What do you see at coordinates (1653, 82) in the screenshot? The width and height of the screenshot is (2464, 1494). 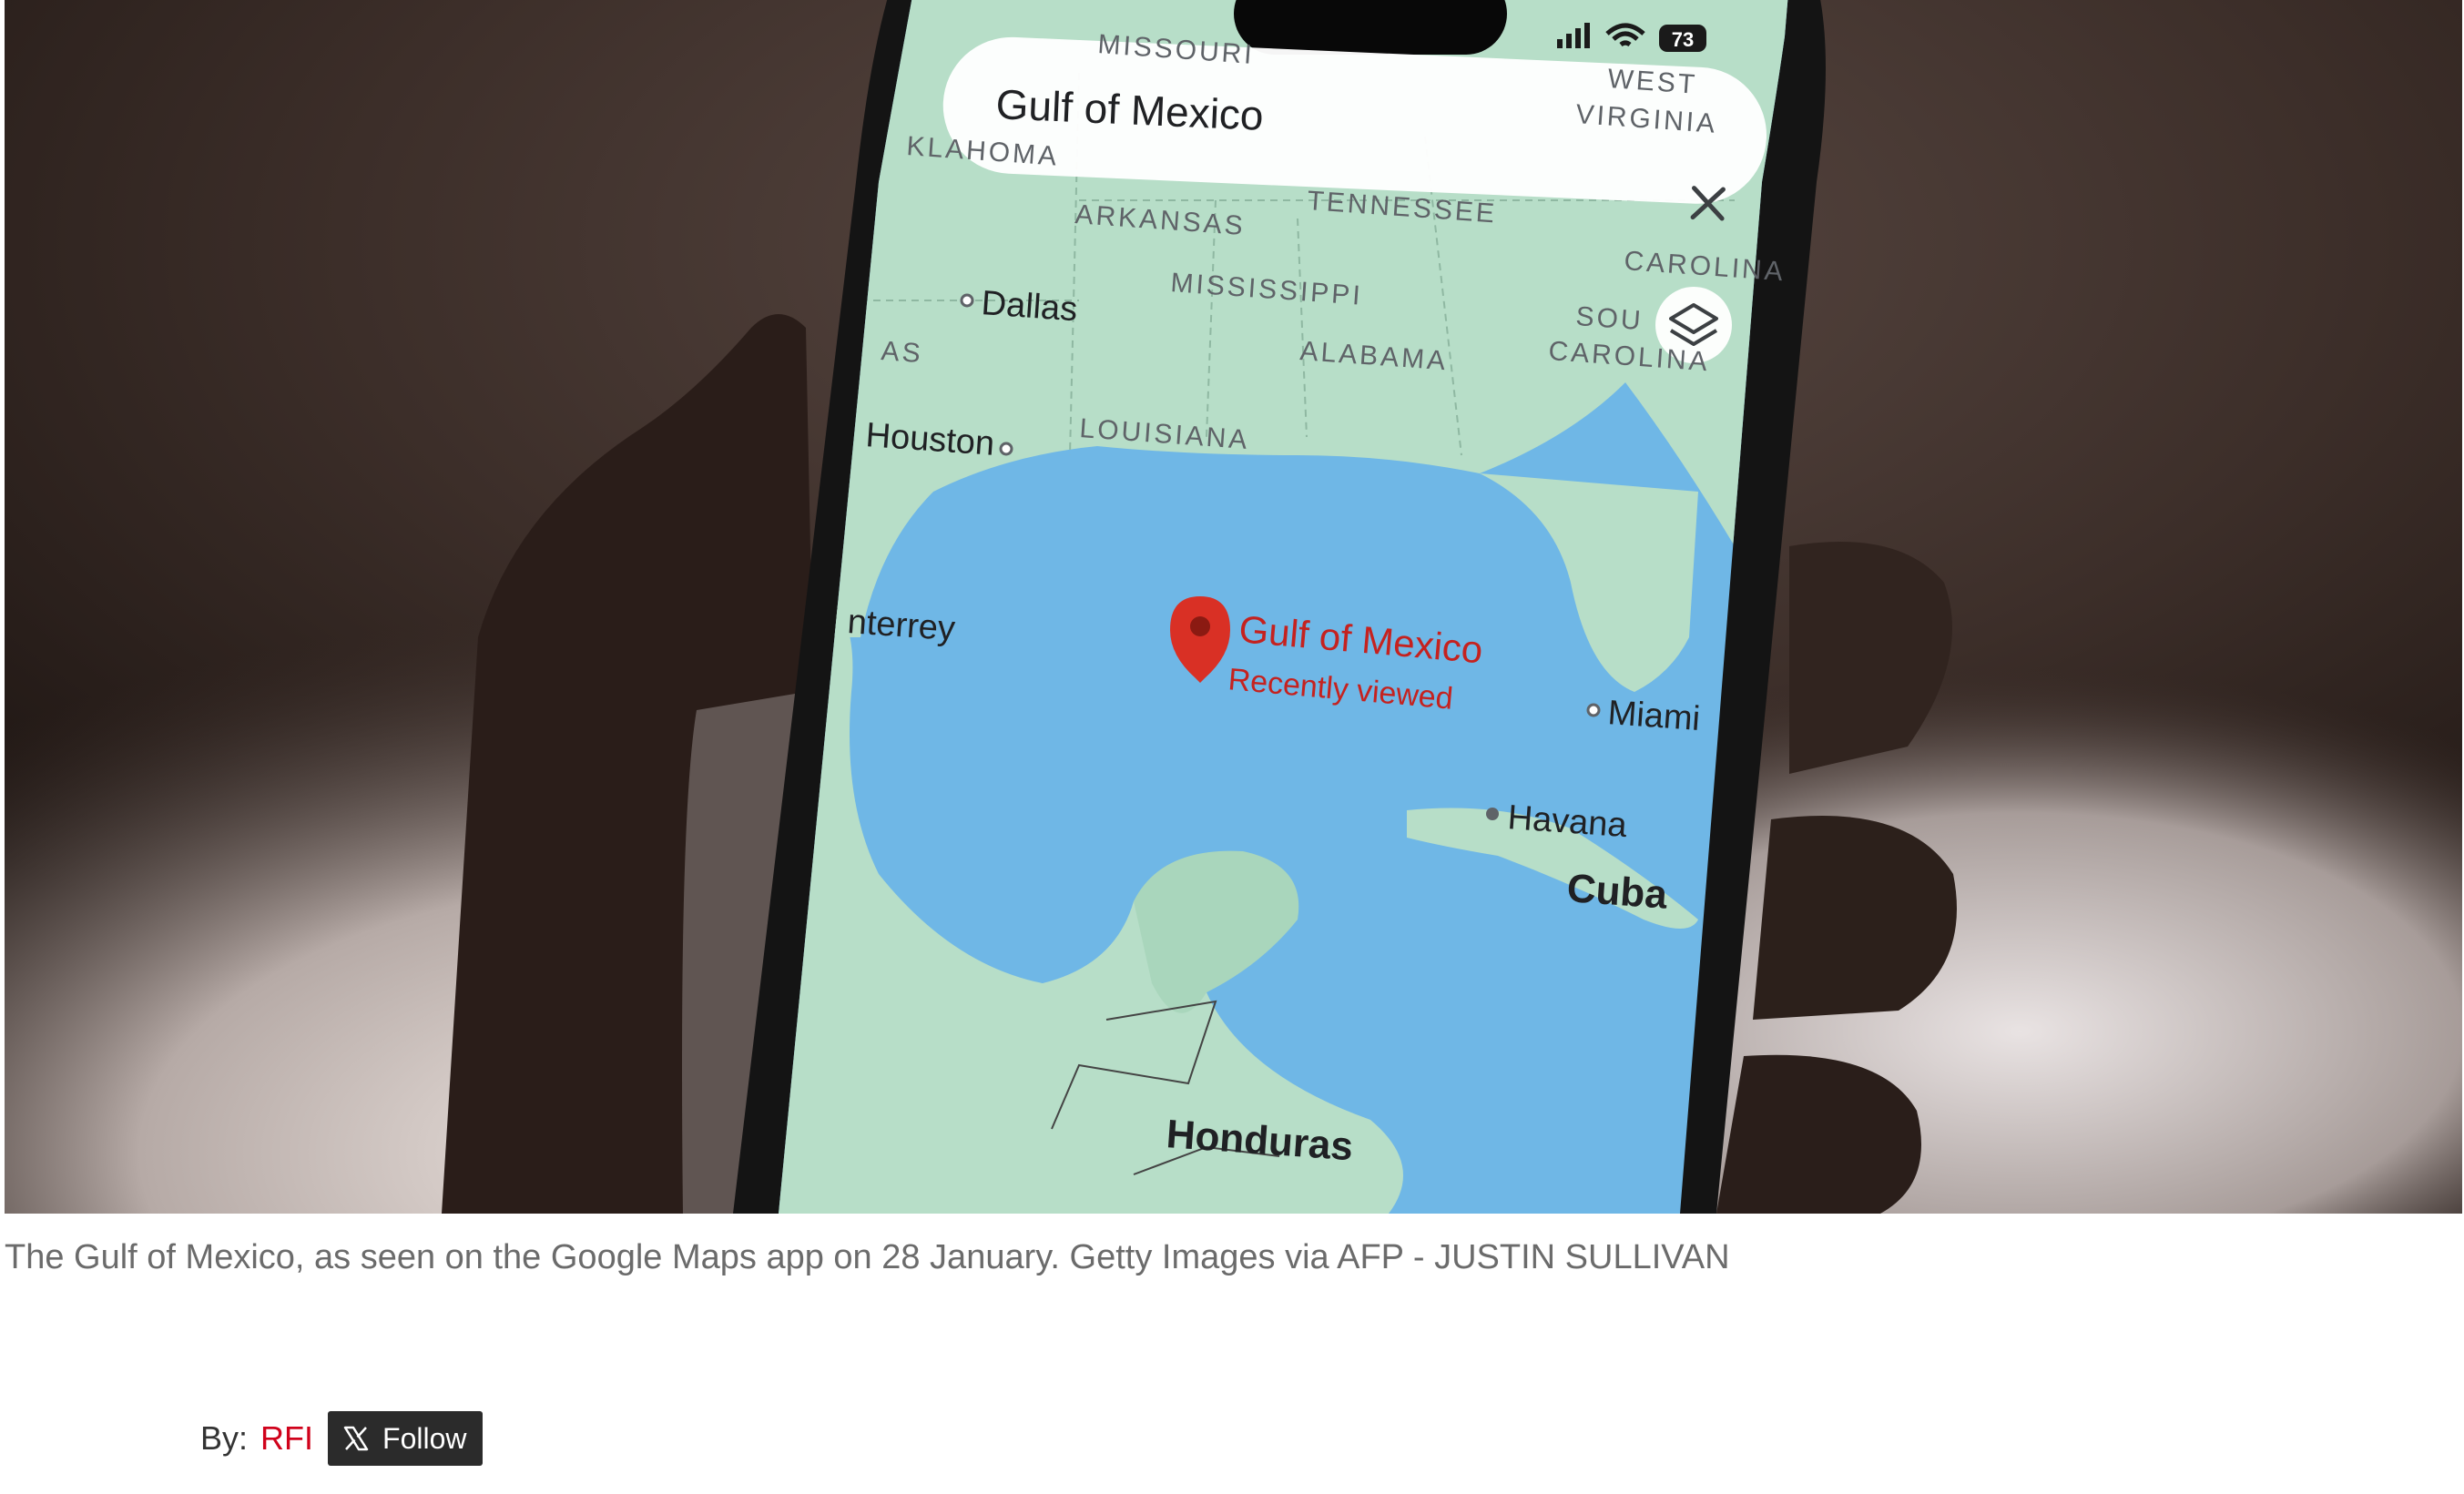 I see `map-label-west-virginia-1: WEST` at bounding box center [1653, 82].